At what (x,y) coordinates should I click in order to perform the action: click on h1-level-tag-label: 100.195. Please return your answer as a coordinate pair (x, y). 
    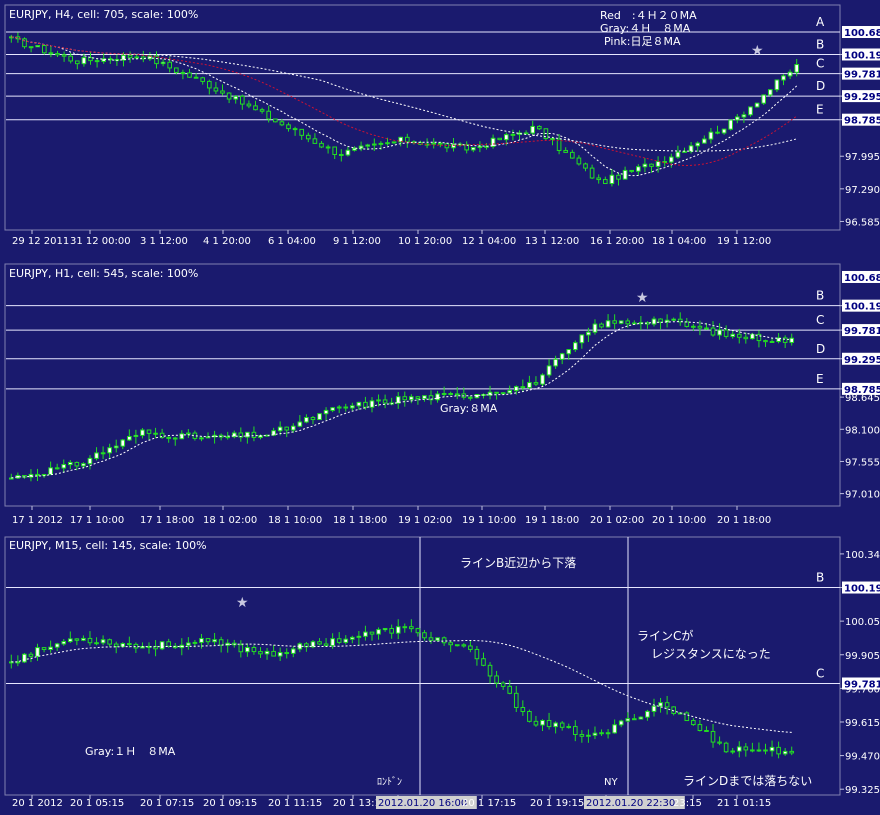
    Looking at the image, I should click on (862, 307).